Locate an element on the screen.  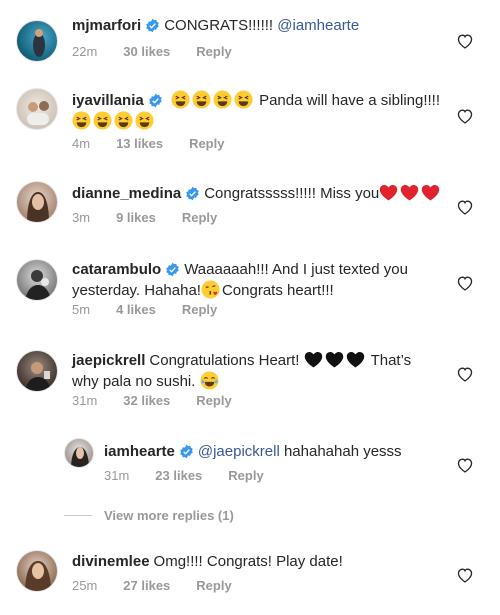
comment-body: Waaaaaah!!! And I just texted you is located at coordinates (296, 269).